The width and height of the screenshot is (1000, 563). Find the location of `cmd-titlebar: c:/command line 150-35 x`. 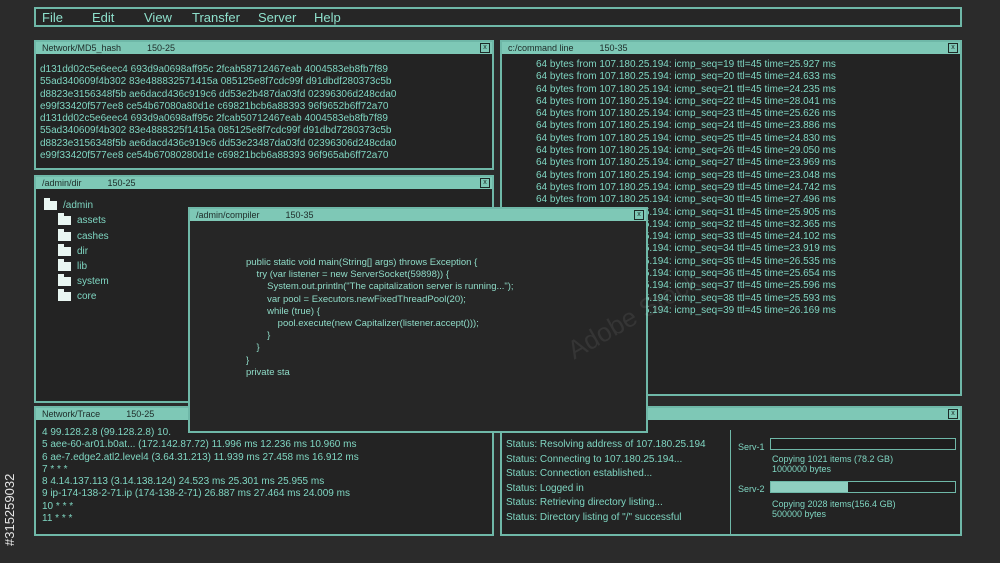

cmd-titlebar: c:/command line 150-35 x is located at coordinates (731, 48).